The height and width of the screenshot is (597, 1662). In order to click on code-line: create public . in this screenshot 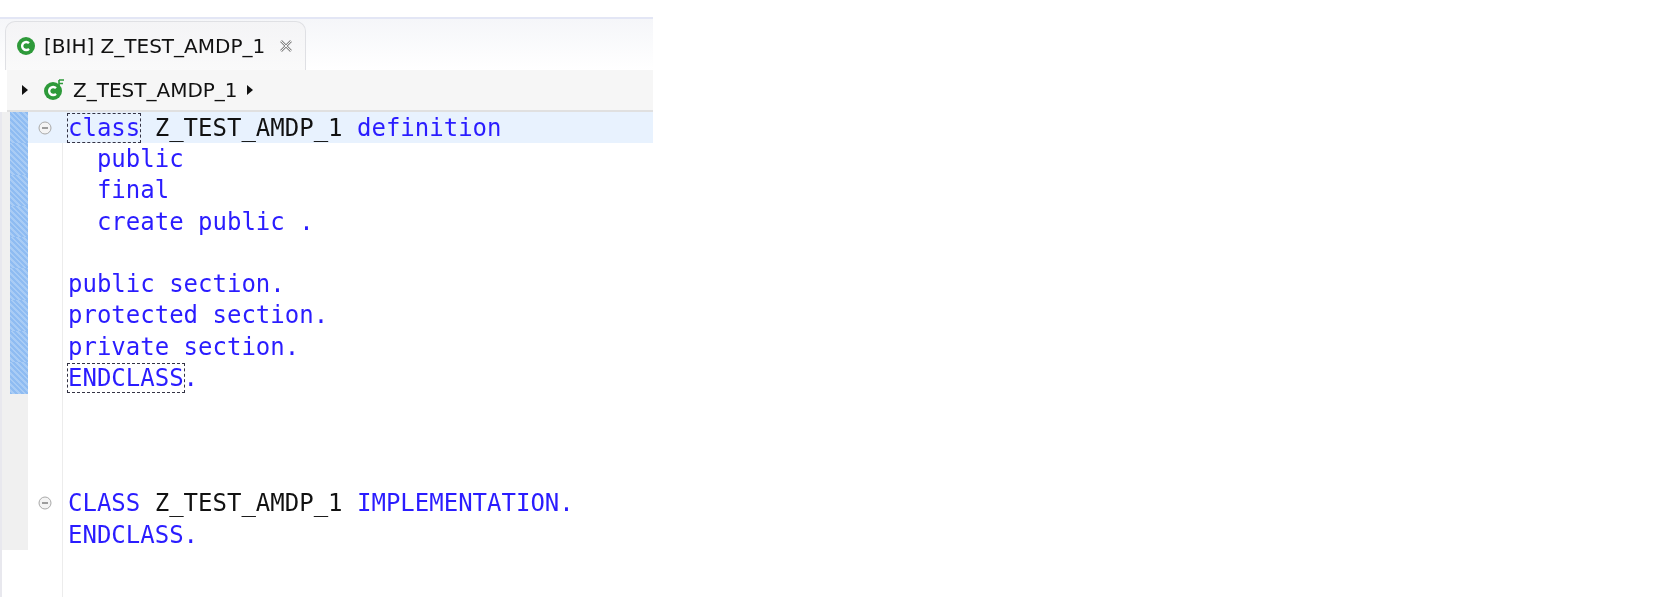, I will do `click(204, 221)`.